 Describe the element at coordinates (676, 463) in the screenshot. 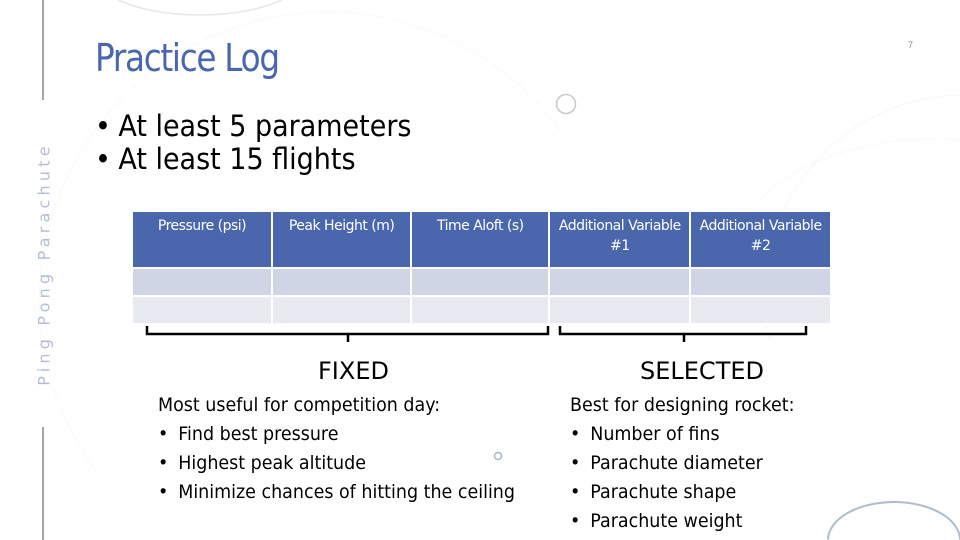

I see `list-item-text: Parachute diameter` at that location.